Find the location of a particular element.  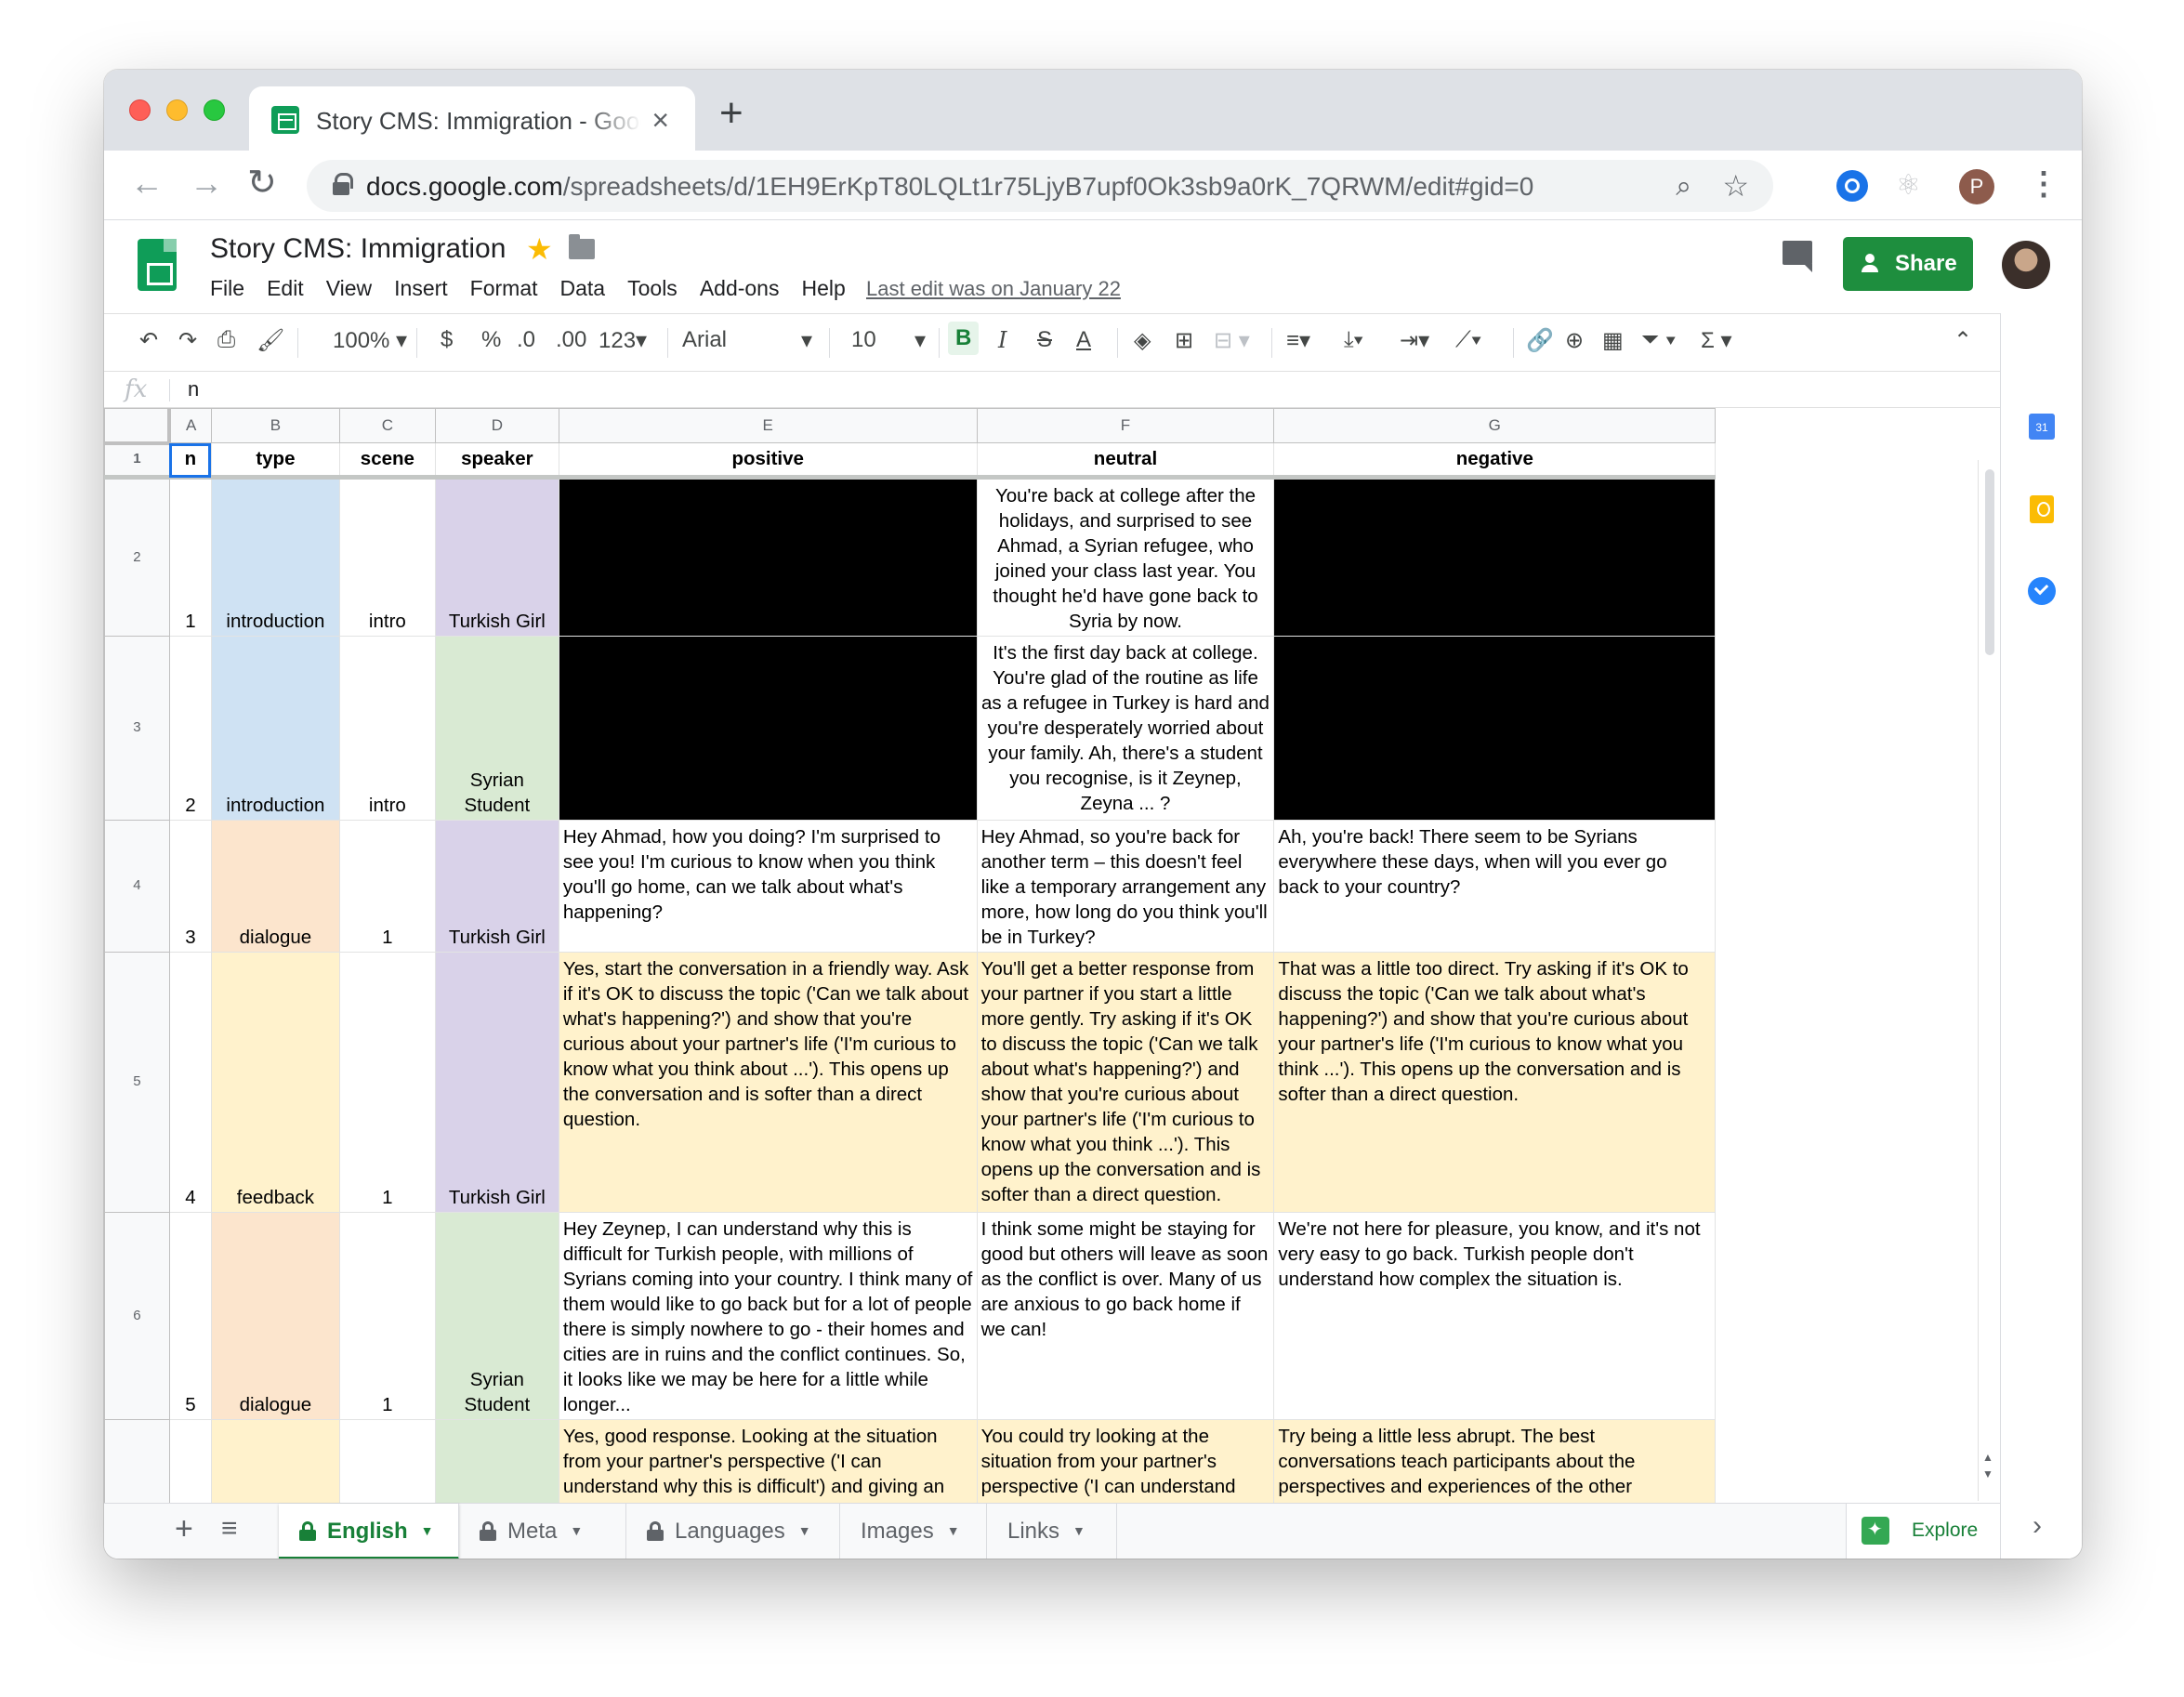

horizontal-align-icon: ≡▾ is located at coordinates (1298, 341).